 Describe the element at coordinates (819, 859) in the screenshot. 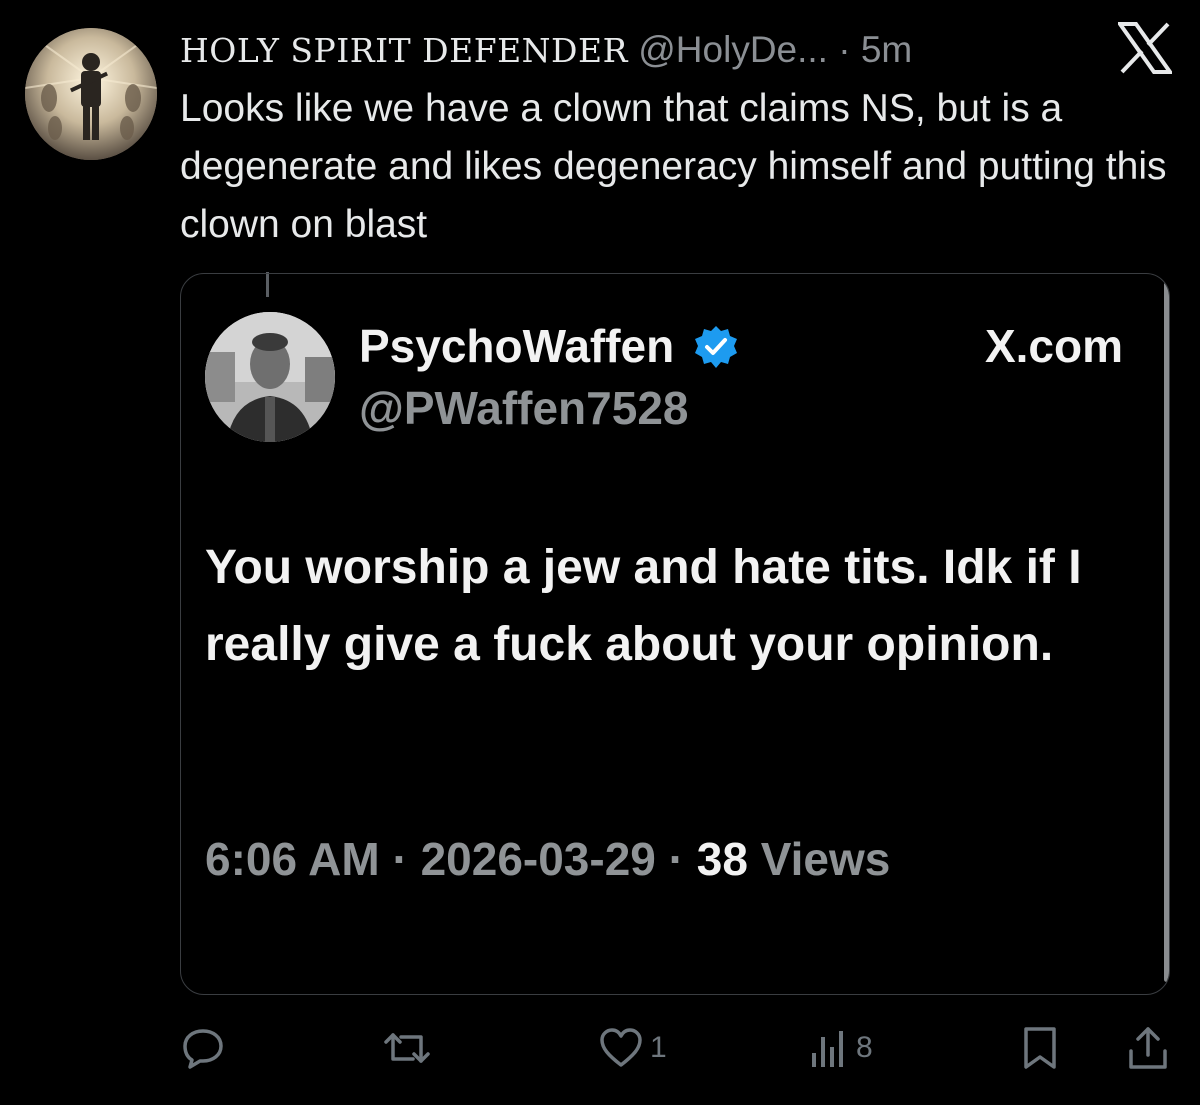

I see `quoted-views-label: Views` at that location.